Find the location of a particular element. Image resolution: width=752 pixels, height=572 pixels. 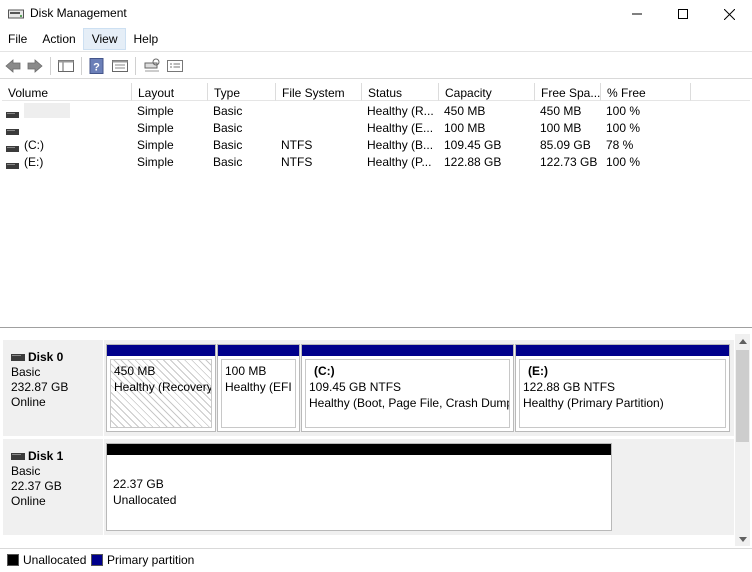

window-title: Disk Management is located at coordinates (78, 13).